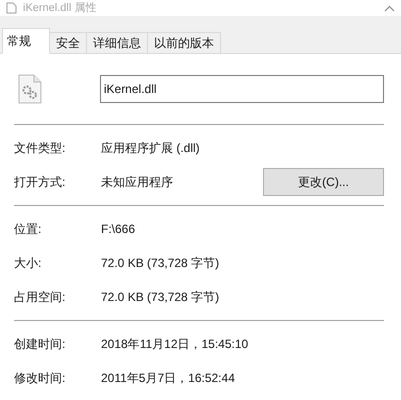  What do you see at coordinates (11, 8) in the screenshot?
I see `file-icon` at bounding box center [11, 8].